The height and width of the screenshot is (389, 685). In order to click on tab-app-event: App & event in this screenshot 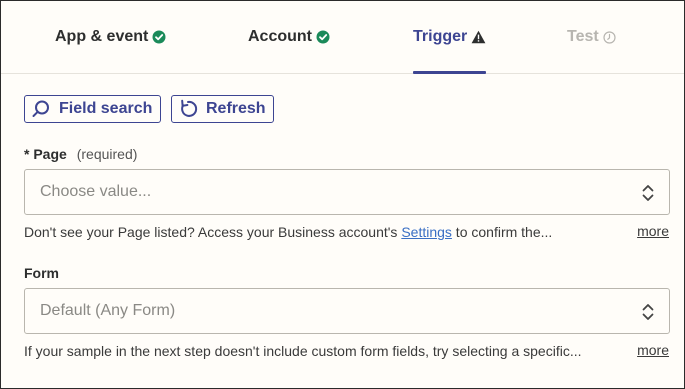, I will do `click(110, 37)`.